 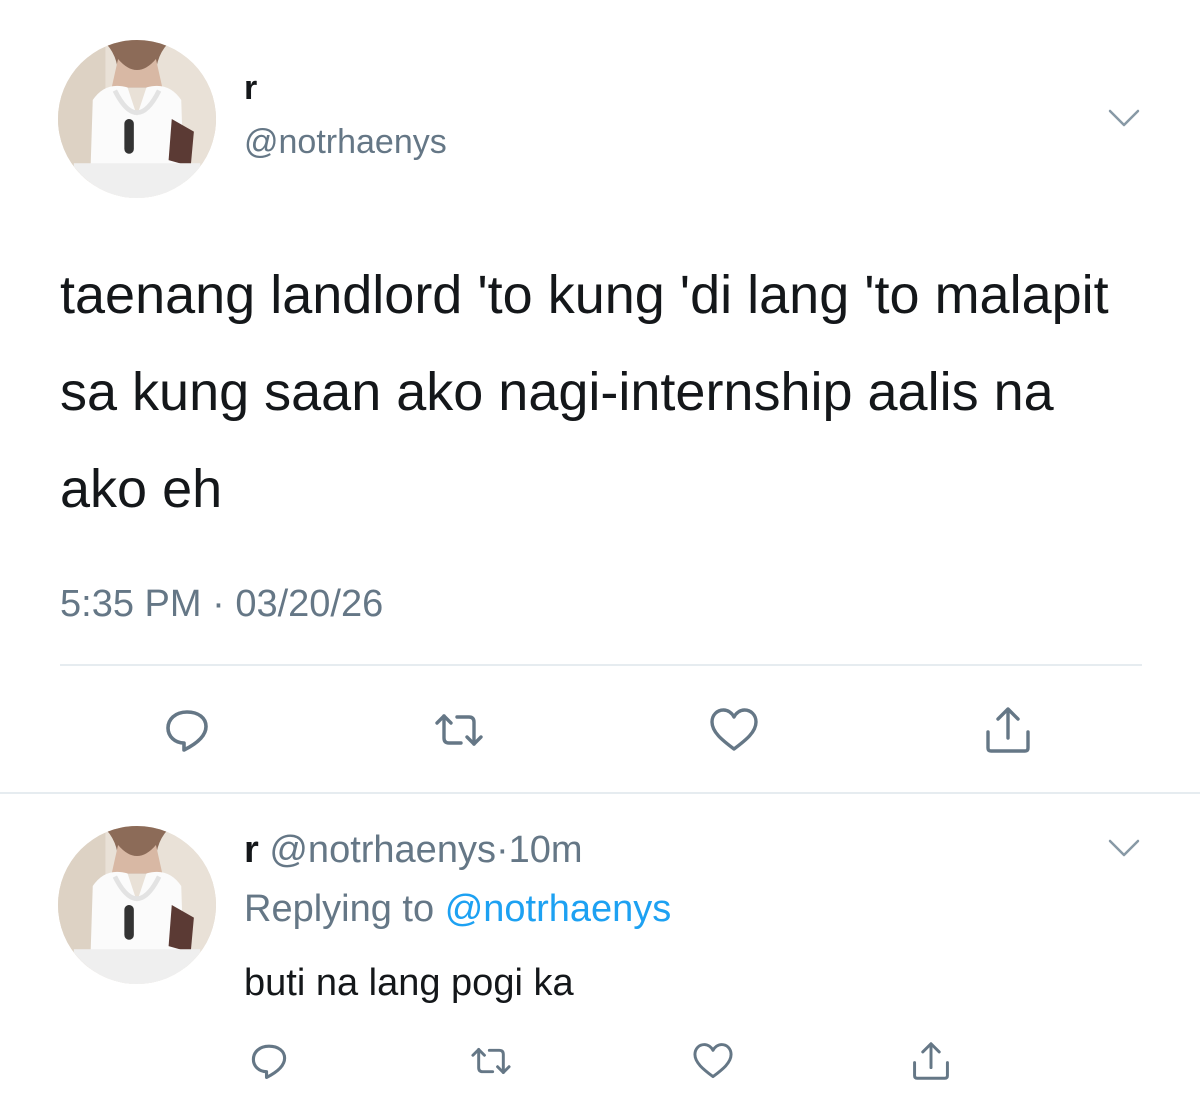 I want to click on tweet-text: buti na lang pogi ka, so click(x=409, y=983).